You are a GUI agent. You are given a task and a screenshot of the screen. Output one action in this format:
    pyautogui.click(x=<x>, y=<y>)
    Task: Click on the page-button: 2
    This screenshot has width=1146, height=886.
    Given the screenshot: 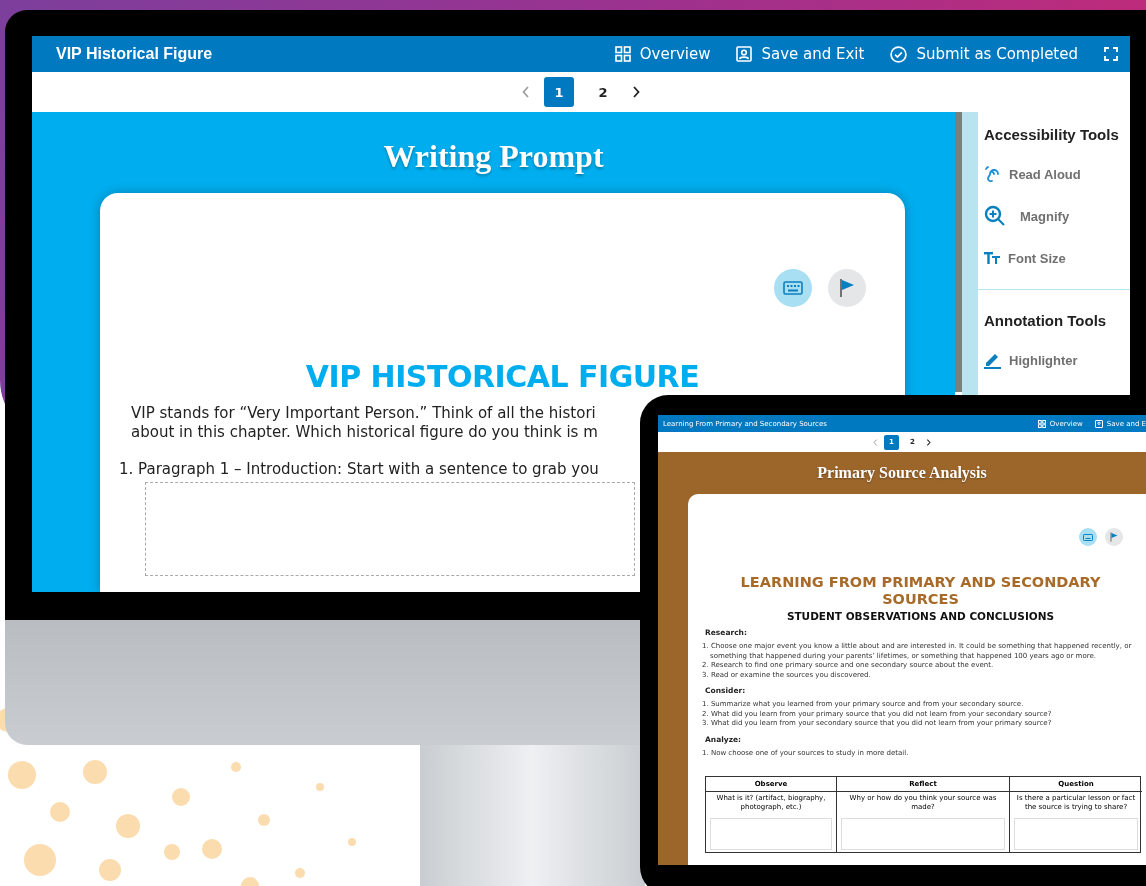 What is the action you would take?
    pyautogui.click(x=603, y=92)
    